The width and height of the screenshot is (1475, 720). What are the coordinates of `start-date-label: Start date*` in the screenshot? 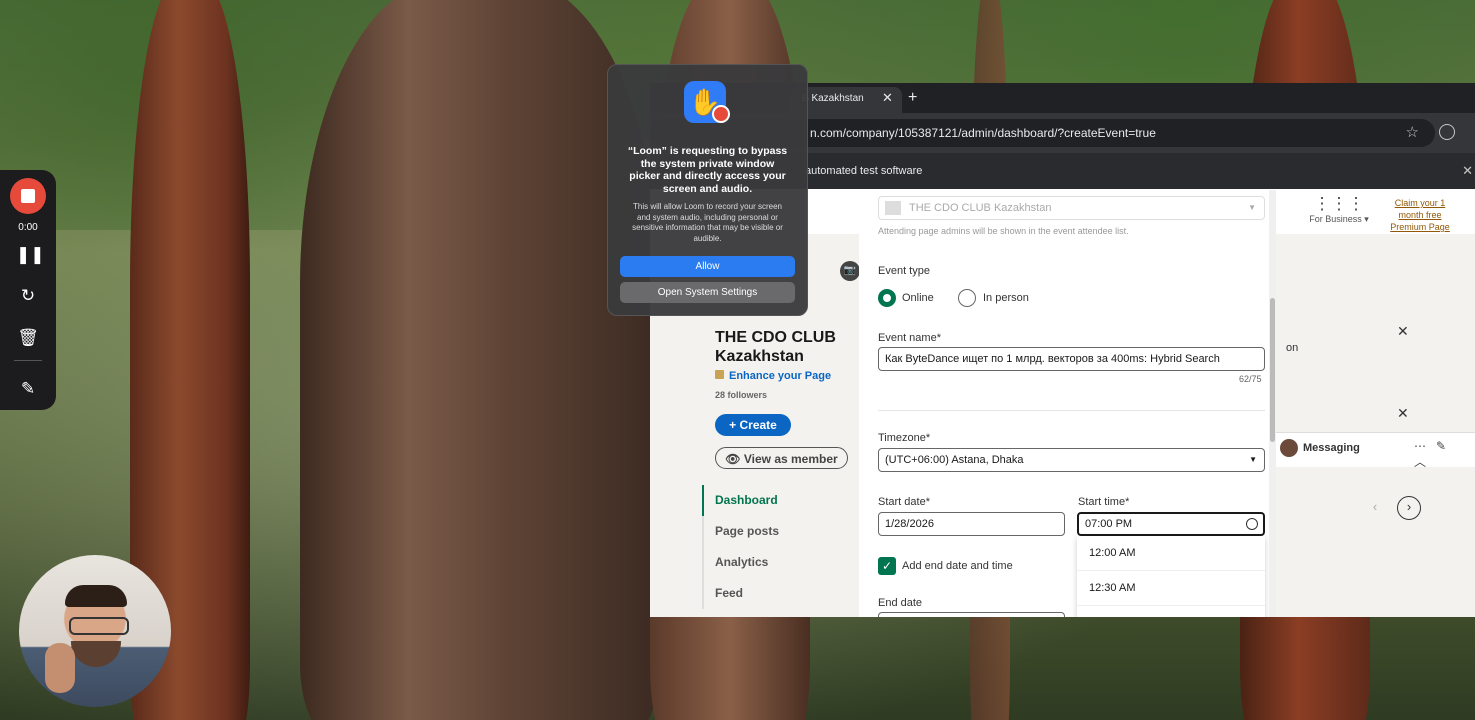 It's located at (904, 502).